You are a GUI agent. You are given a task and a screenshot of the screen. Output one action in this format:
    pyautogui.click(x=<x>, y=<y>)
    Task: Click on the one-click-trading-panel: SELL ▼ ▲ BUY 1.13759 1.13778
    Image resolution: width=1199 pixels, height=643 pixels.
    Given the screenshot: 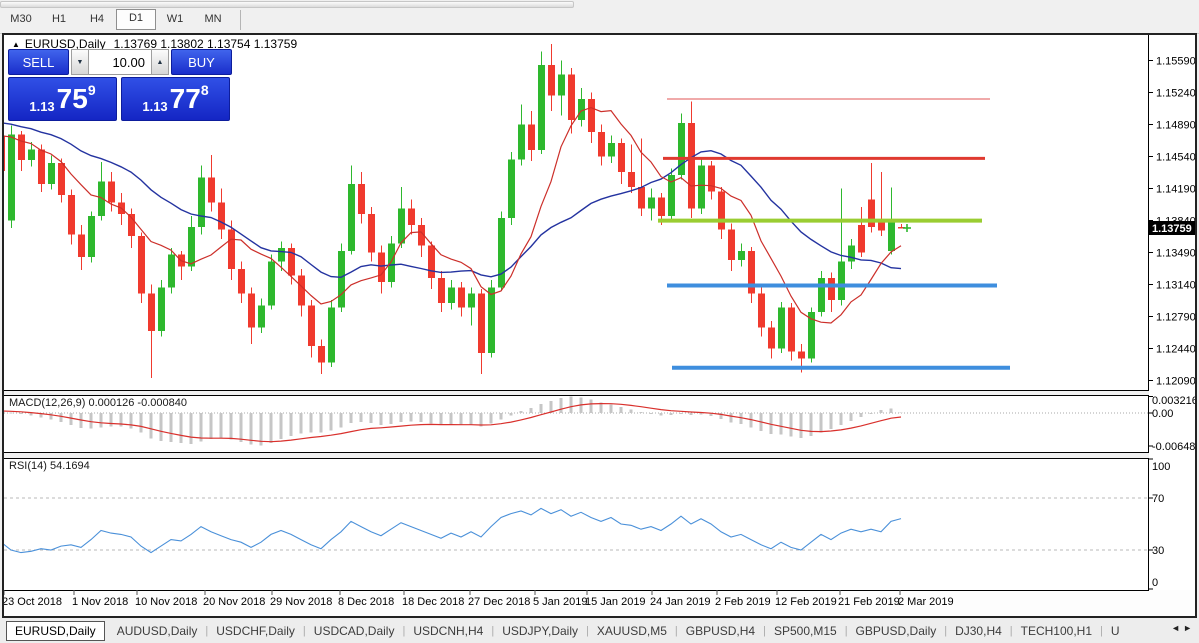 What is the action you would take?
    pyautogui.click(x=120, y=85)
    